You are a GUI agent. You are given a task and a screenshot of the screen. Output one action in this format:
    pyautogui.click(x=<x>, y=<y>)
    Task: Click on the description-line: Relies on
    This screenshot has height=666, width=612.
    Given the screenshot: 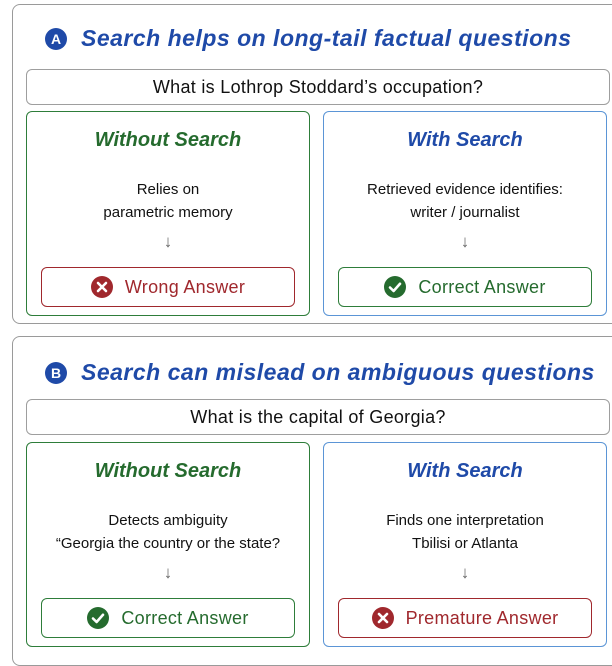 What is the action you would take?
    pyautogui.click(x=168, y=189)
    